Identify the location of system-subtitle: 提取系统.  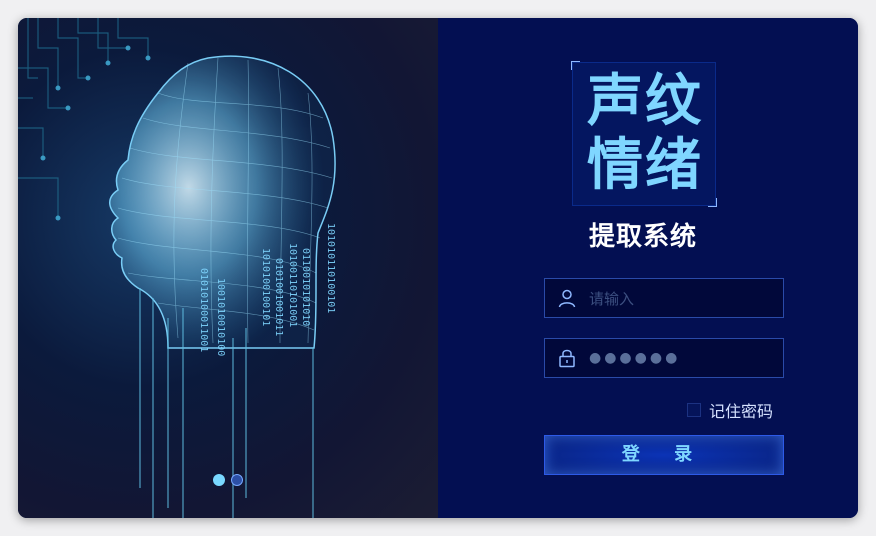
(642, 237).